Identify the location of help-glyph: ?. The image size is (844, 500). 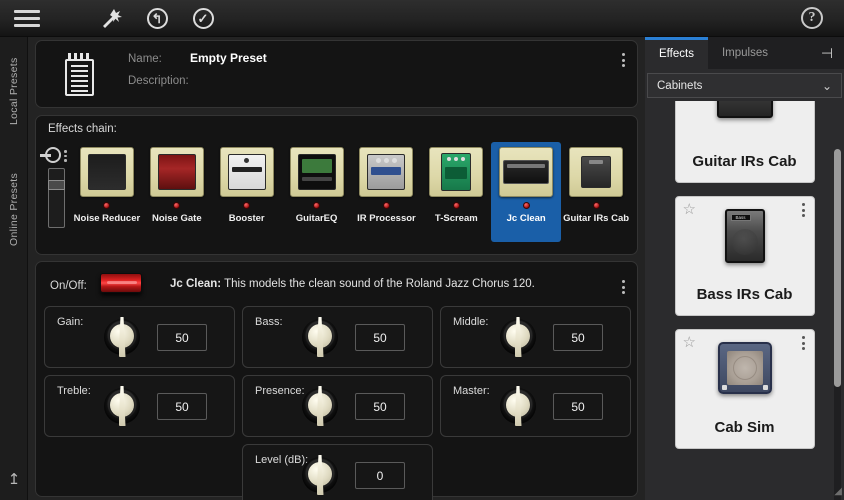
(812, 17).